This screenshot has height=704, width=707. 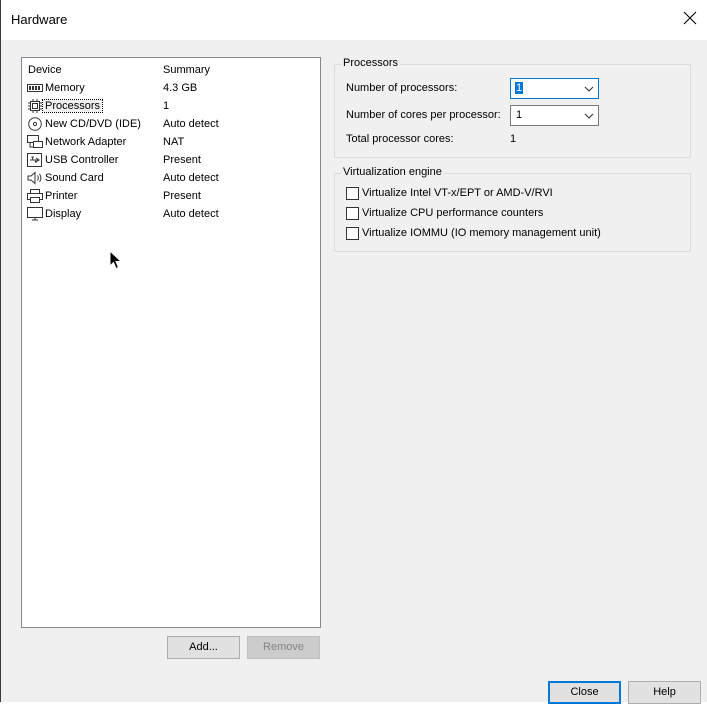 What do you see at coordinates (423, 115) in the screenshot?
I see `cores-per-processor-label: Number of cores per processor:` at bounding box center [423, 115].